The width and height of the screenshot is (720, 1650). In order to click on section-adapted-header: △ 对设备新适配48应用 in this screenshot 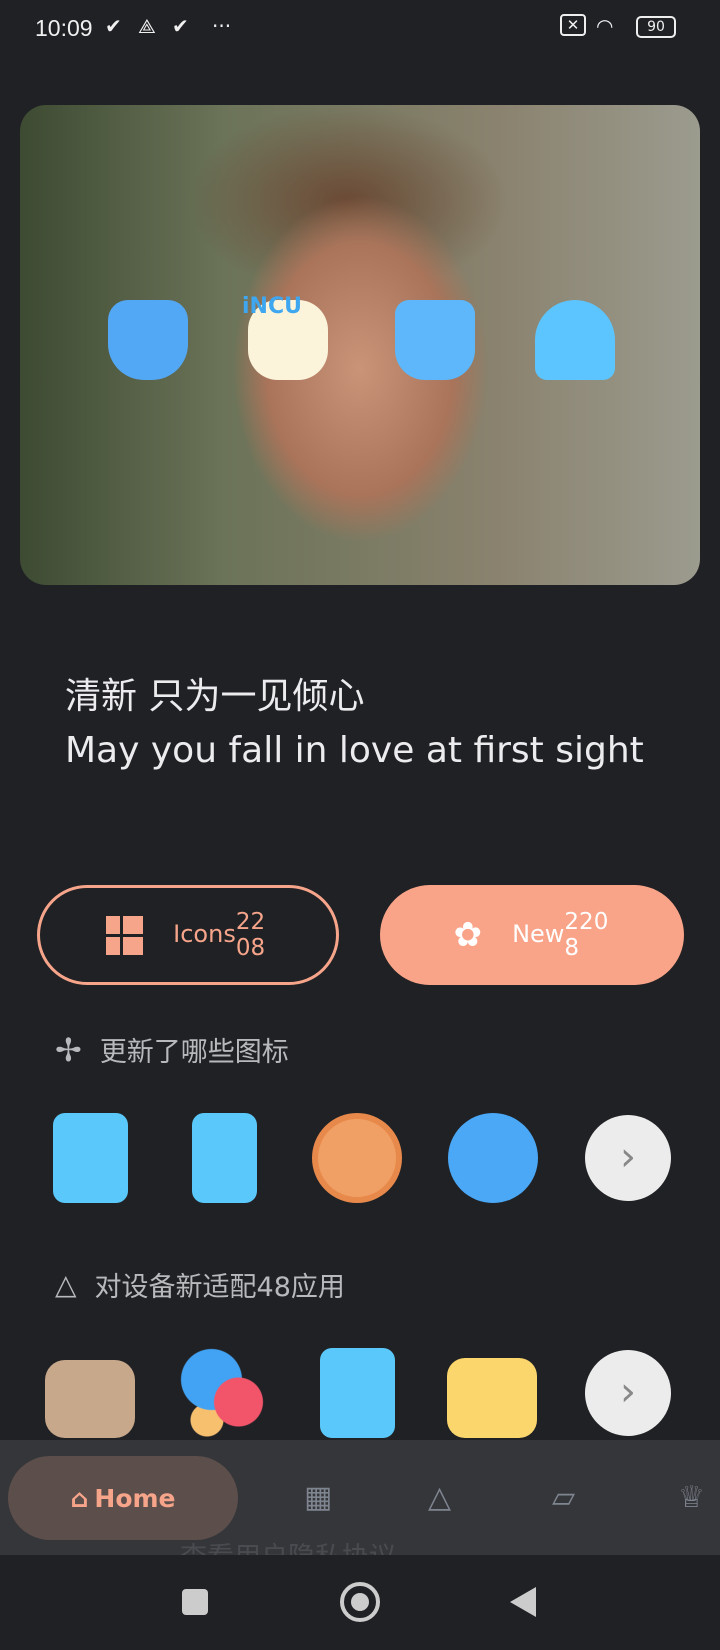, I will do `click(200, 1284)`.